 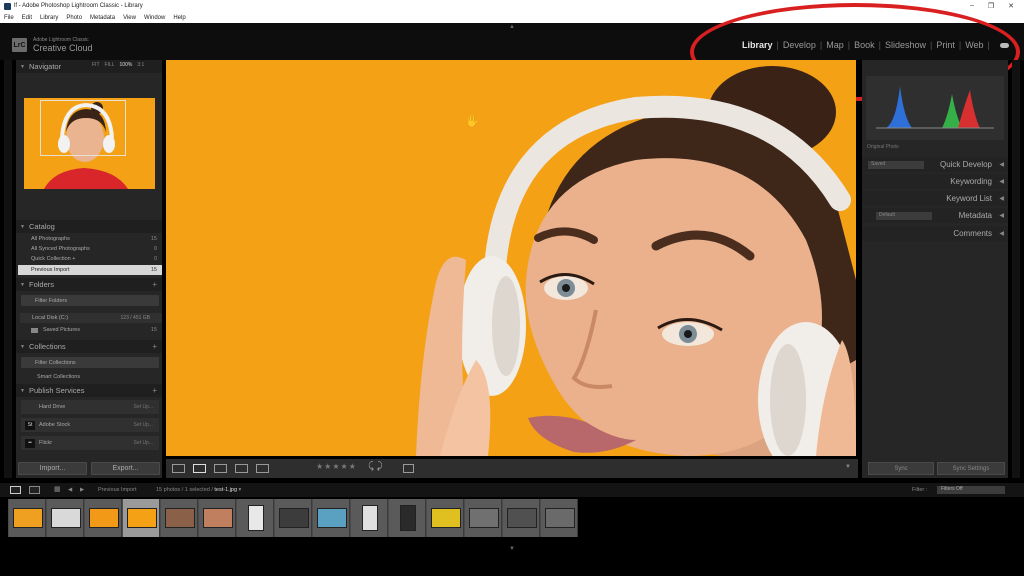 I want to click on folder-item: Saved Pictures 15, so click(x=90, y=330).